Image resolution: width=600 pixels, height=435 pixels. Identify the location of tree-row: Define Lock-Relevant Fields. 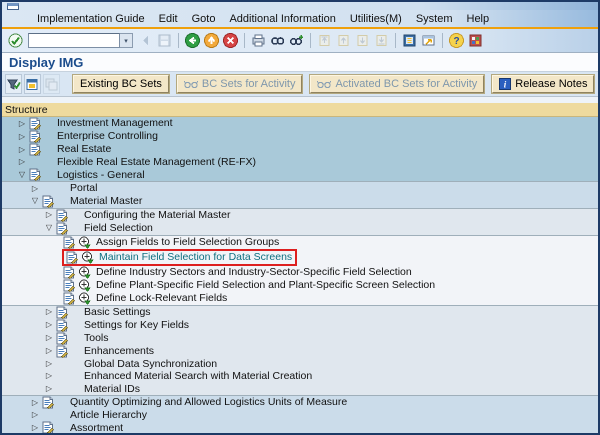
(300, 298).